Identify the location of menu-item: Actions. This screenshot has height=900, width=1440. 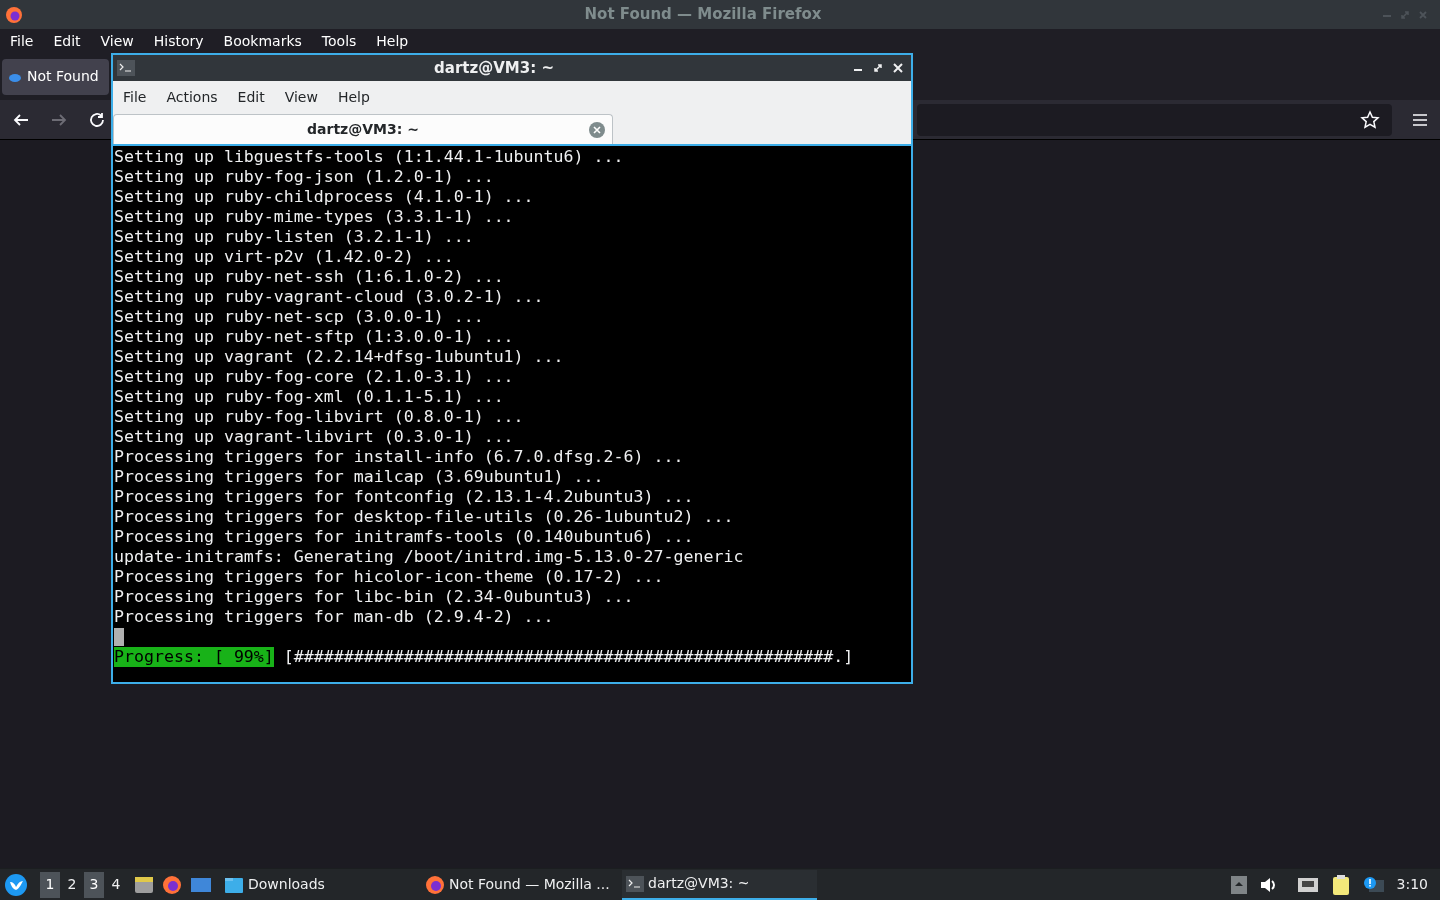
(192, 97).